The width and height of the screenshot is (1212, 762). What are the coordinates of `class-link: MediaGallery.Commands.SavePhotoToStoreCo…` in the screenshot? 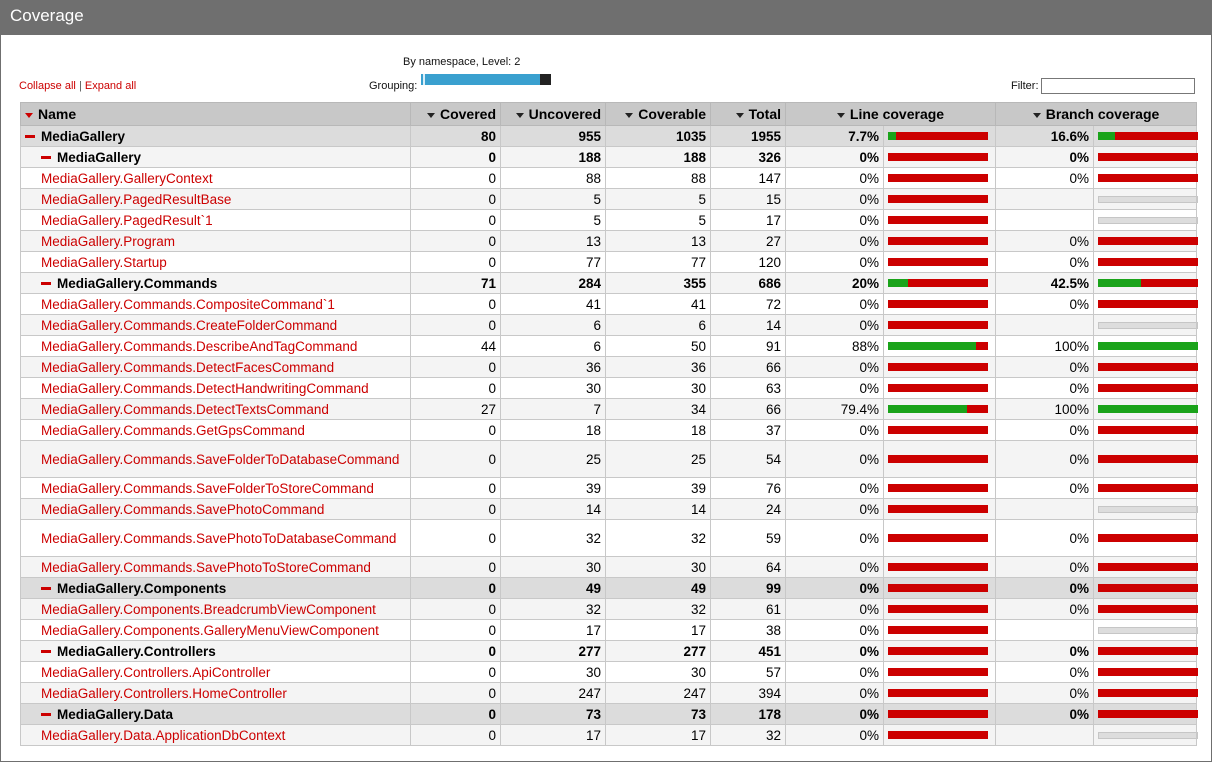 It's located at (215, 567).